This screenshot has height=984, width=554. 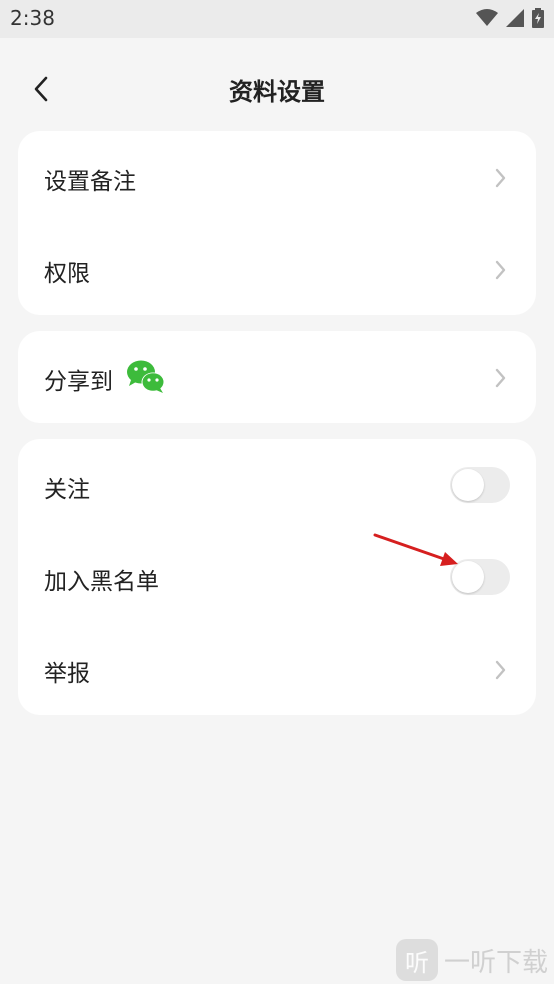 What do you see at coordinates (416, 960) in the screenshot?
I see `watermark-logo: 听` at bounding box center [416, 960].